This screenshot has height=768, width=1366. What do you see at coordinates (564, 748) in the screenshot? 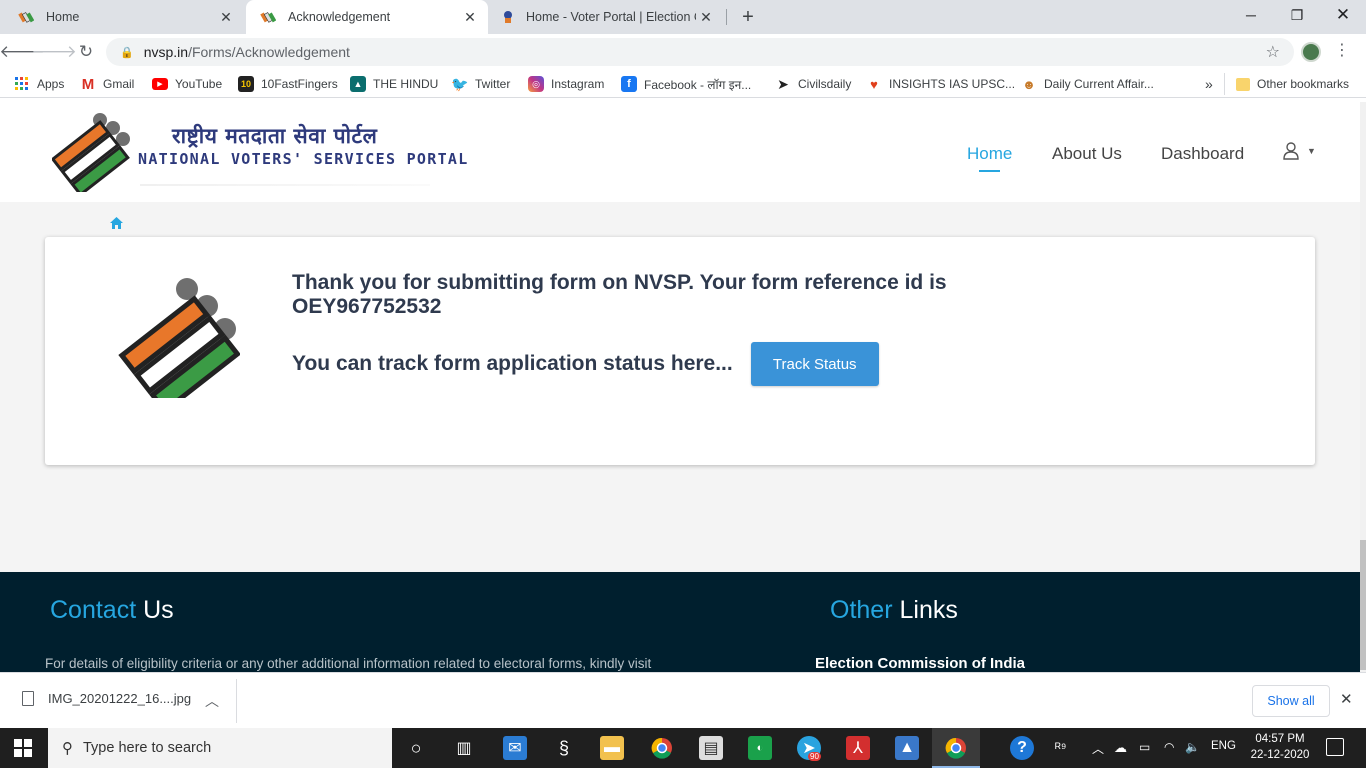
I see `app-s-icon: §` at bounding box center [564, 748].